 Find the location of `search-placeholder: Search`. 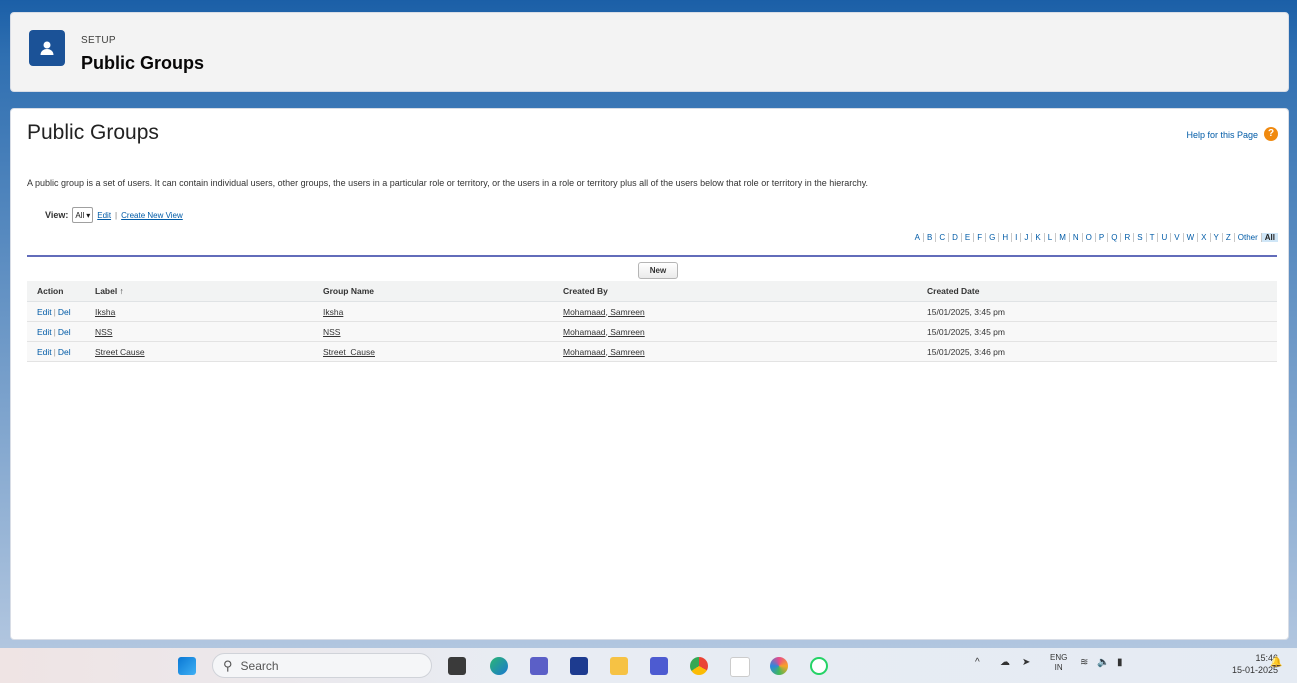

search-placeholder: Search is located at coordinates (259, 665).